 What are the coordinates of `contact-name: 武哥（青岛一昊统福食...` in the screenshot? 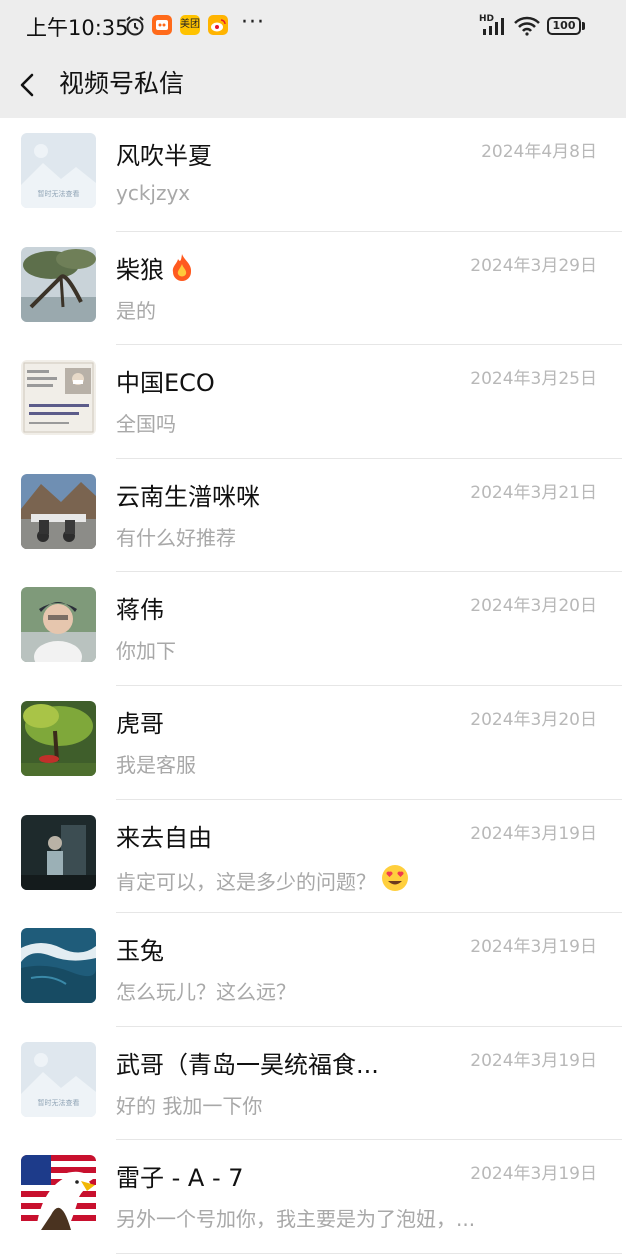 It's located at (247, 1064).